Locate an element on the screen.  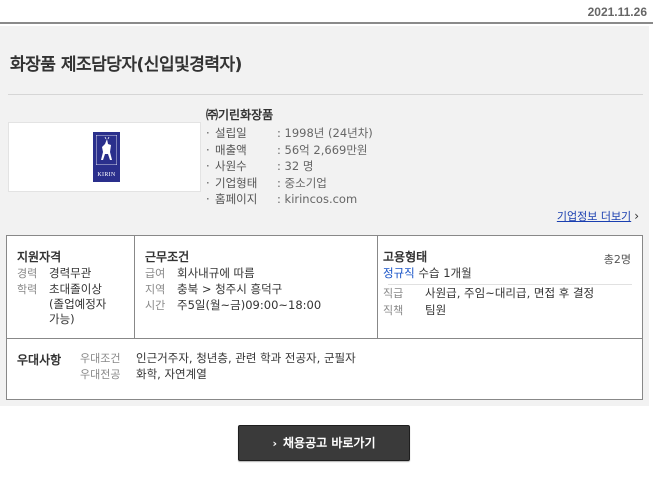
hours-row: 시간 주5일(월~금)09:00~18:00 is located at coordinates (233, 305).